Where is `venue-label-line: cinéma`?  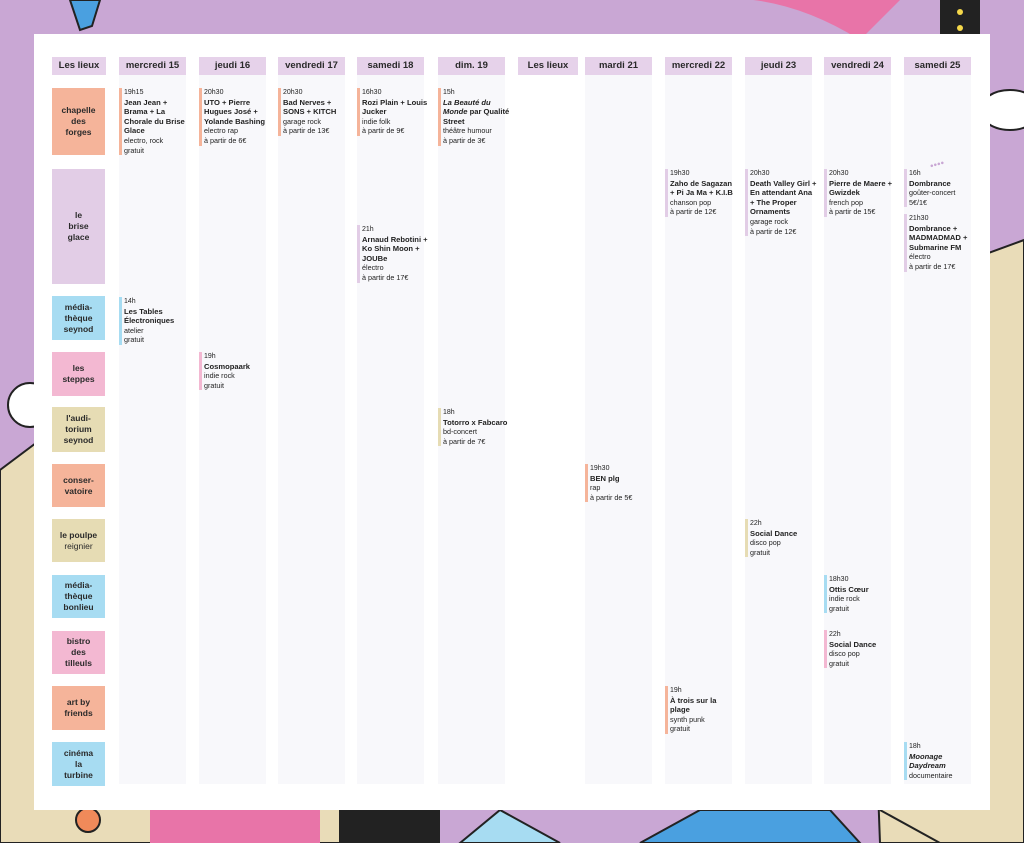
venue-label-line: cinéma is located at coordinates (78, 752).